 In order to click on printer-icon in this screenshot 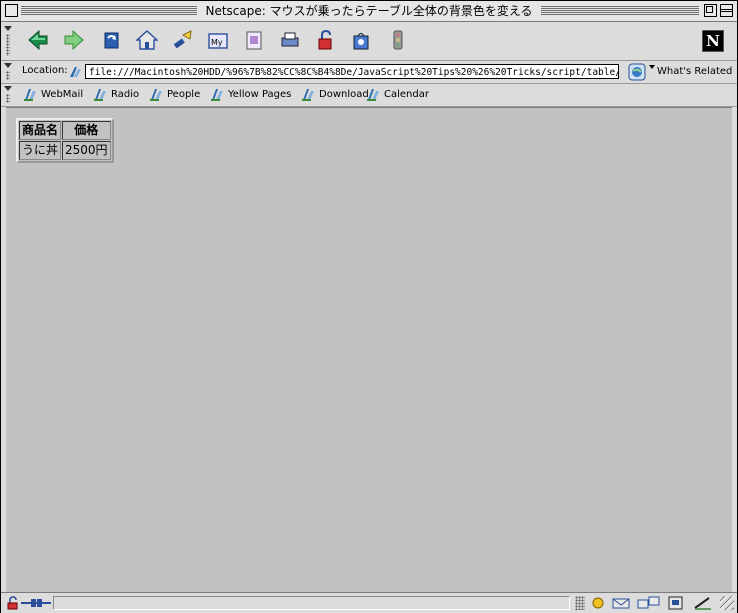, I will do `click(290, 39)`.